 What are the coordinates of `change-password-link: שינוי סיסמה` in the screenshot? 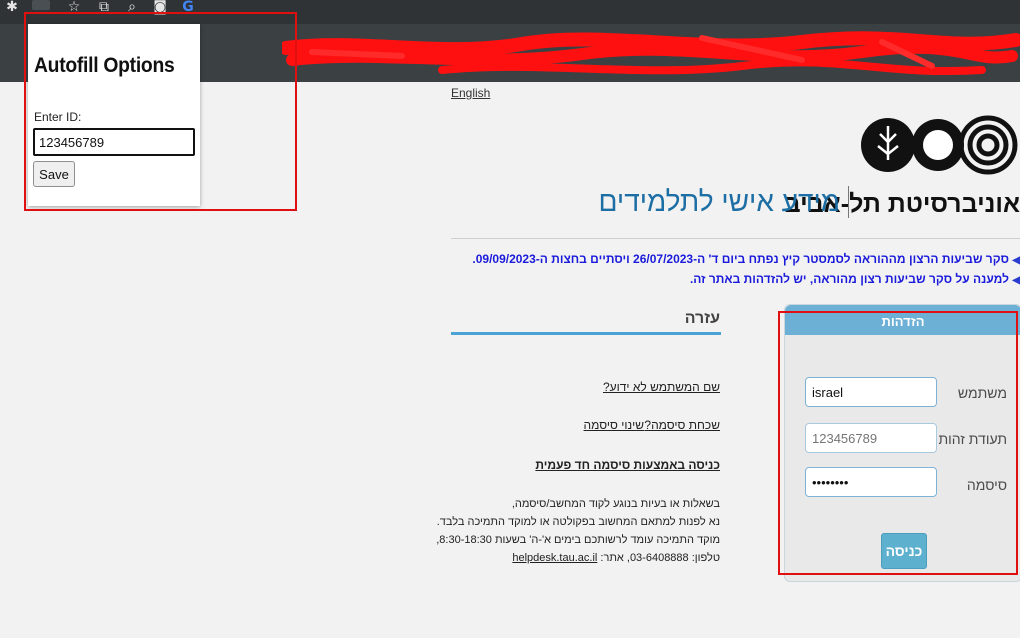 It's located at (614, 425).